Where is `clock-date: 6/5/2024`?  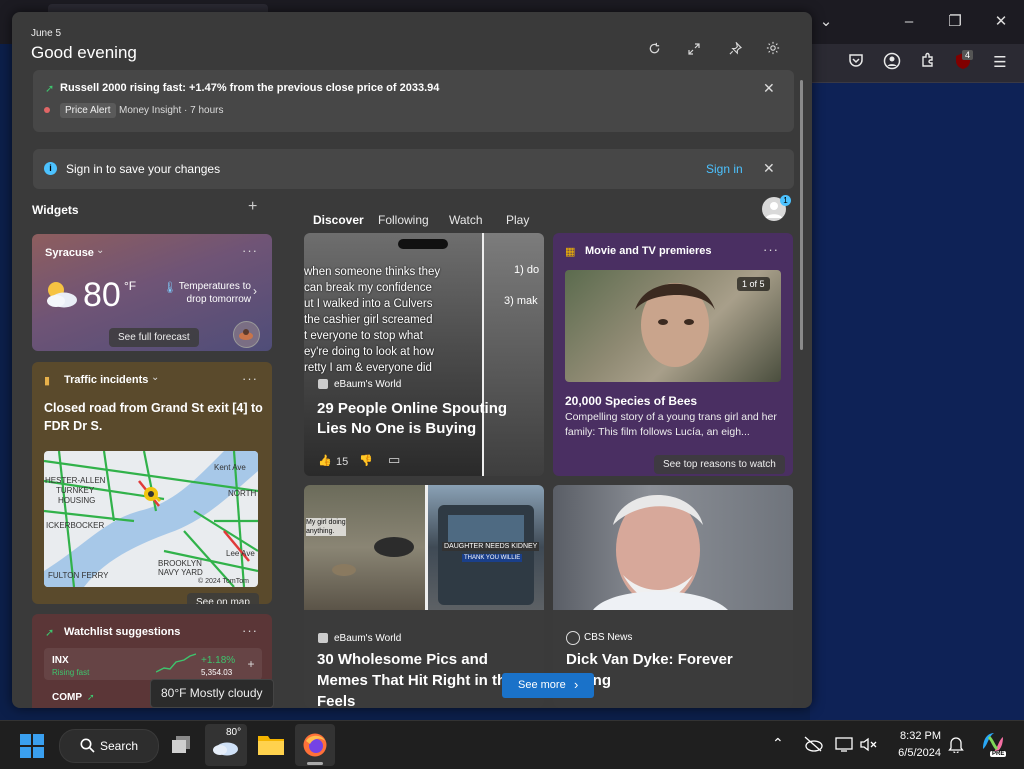 clock-date: 6/5/2024 is located at coordinates (914, 753).